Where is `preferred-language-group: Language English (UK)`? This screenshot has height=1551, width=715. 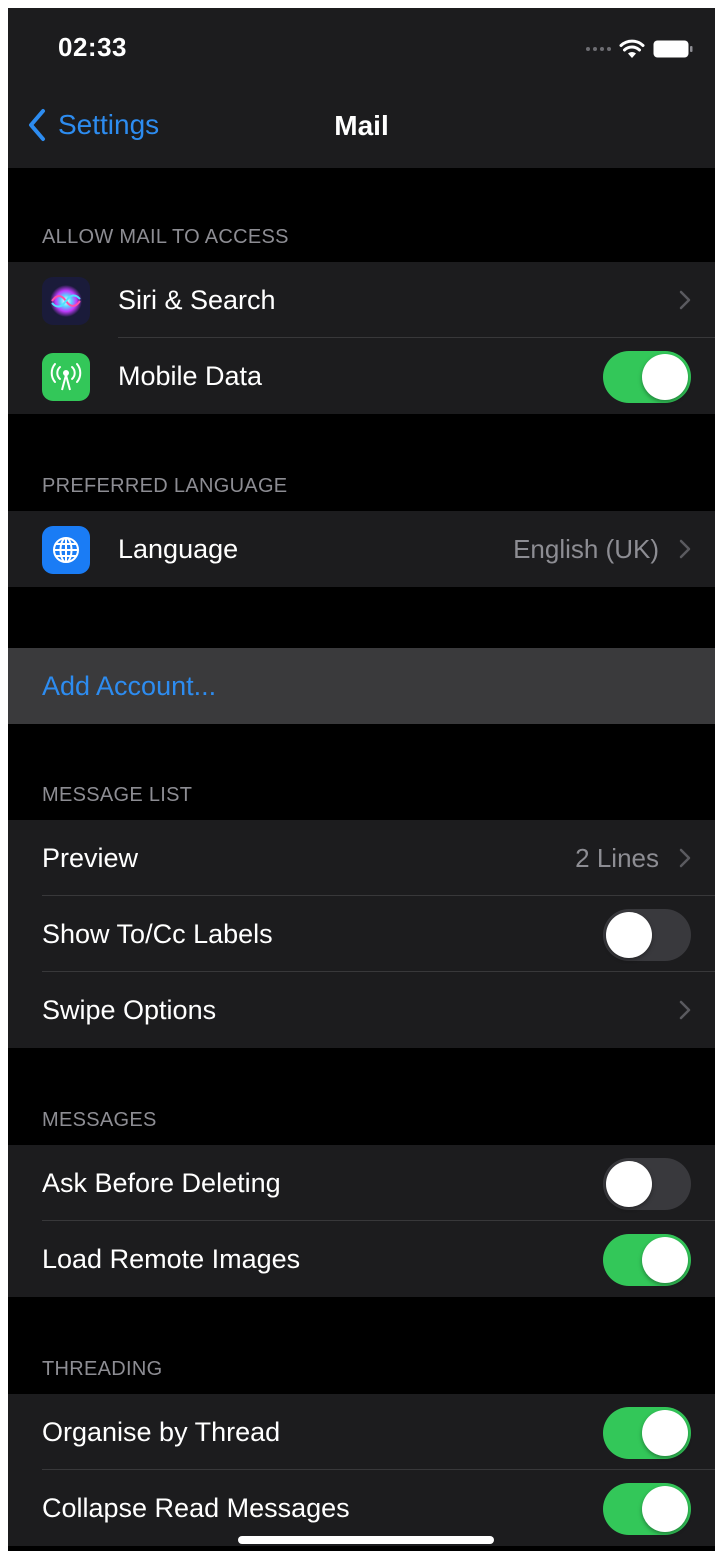 preferred-language-group: Language English (UK) is located at coordinates (361, 549).